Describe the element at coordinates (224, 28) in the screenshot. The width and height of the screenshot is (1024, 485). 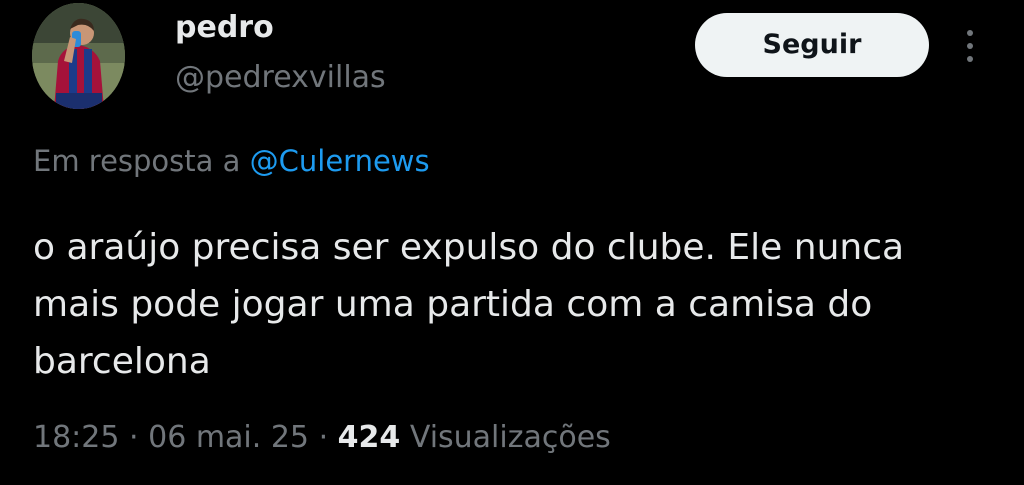
I see `author-name: pedro` at that location.